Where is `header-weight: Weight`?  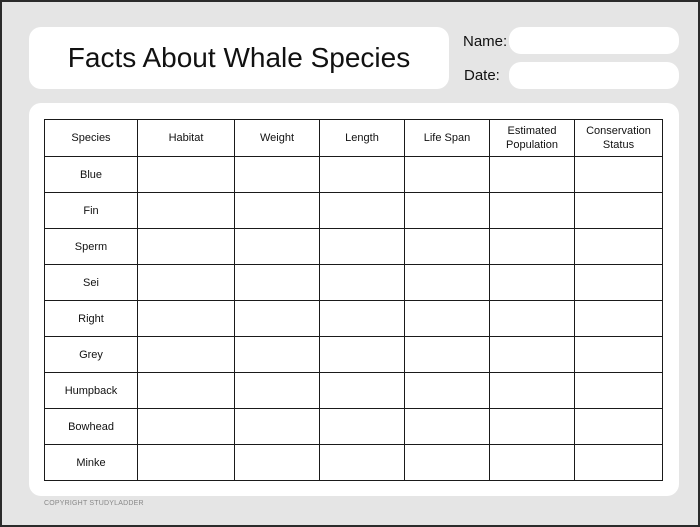
header-weight: Weight is located at coordinates (277, 138).